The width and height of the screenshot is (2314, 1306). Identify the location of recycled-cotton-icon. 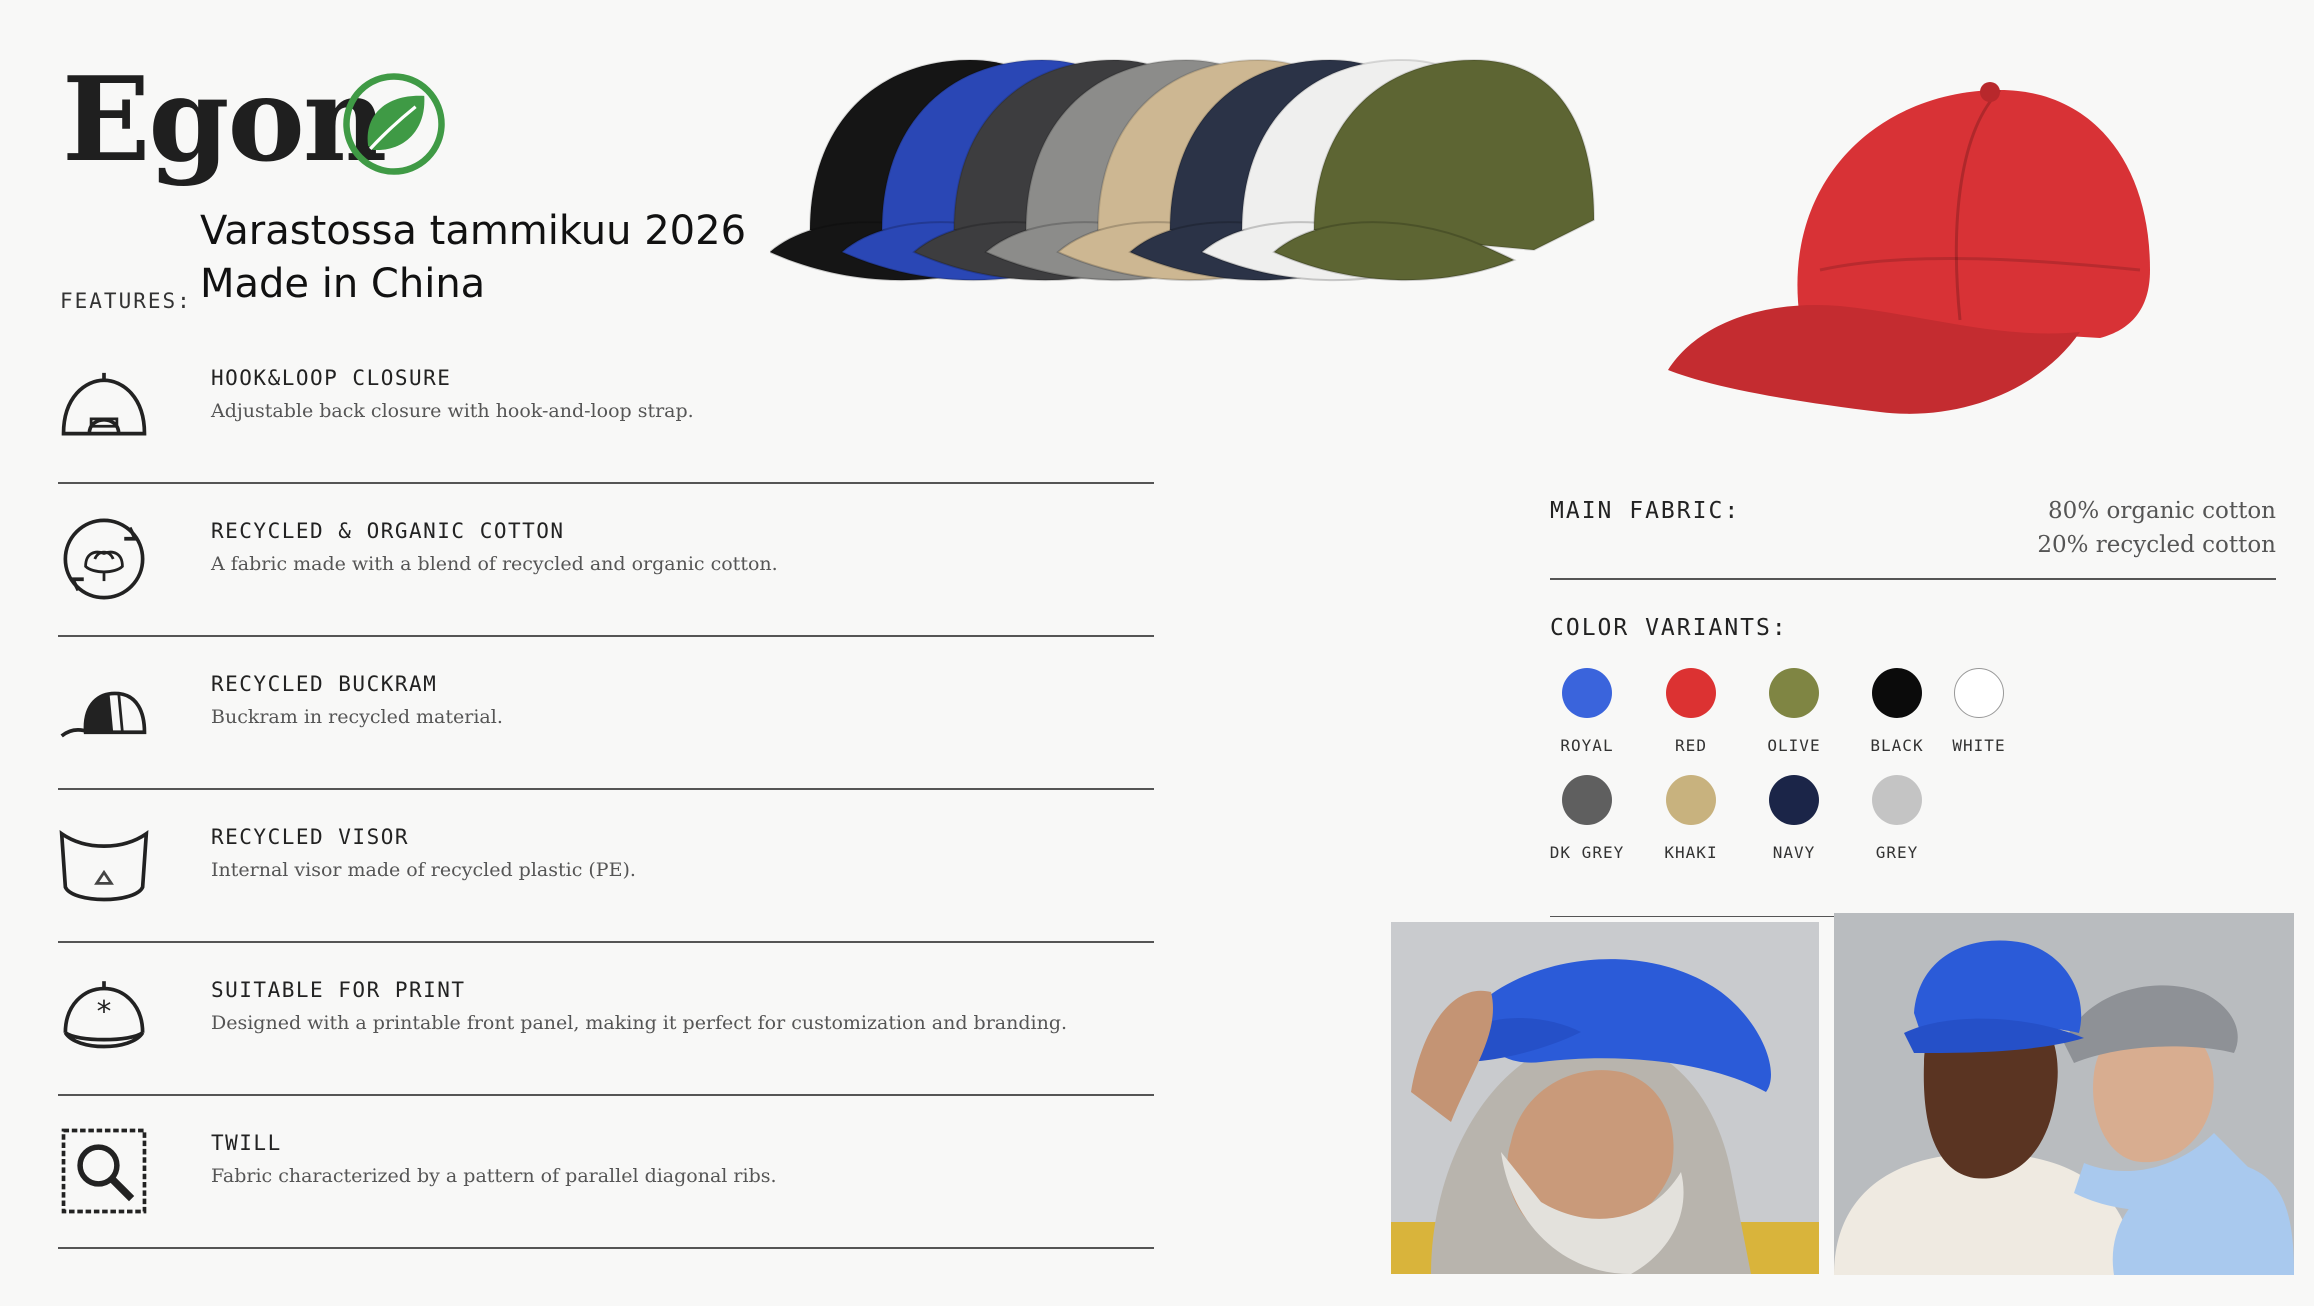
(104, 559).